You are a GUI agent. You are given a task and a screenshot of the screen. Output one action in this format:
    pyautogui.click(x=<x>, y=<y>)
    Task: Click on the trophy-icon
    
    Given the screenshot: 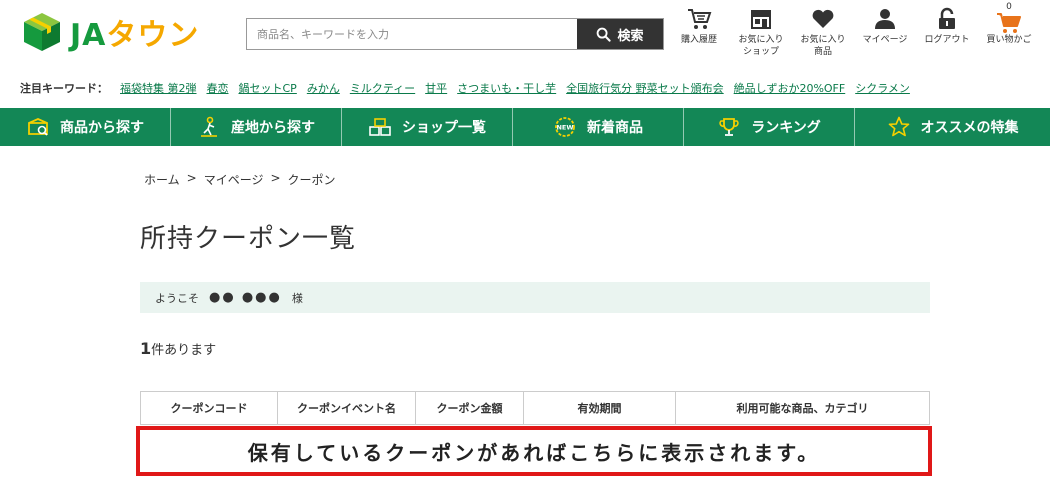 What is the action you would take?
    pyautogui.click(x=729, y=127)
    